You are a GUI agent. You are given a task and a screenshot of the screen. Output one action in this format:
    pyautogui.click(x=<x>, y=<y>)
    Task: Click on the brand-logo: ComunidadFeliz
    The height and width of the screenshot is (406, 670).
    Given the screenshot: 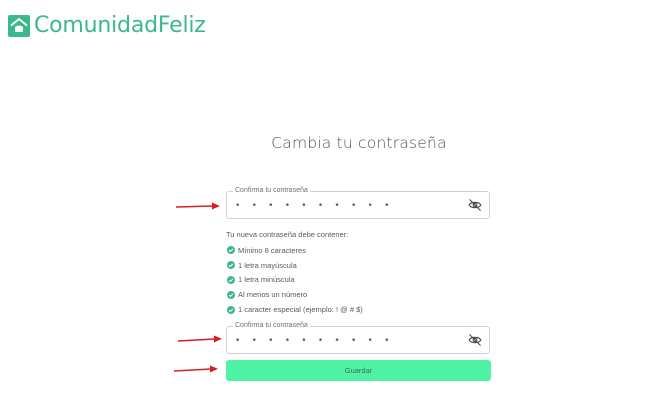 What is the action you would take?
    pyautogui.click(x=107, y=26)
    